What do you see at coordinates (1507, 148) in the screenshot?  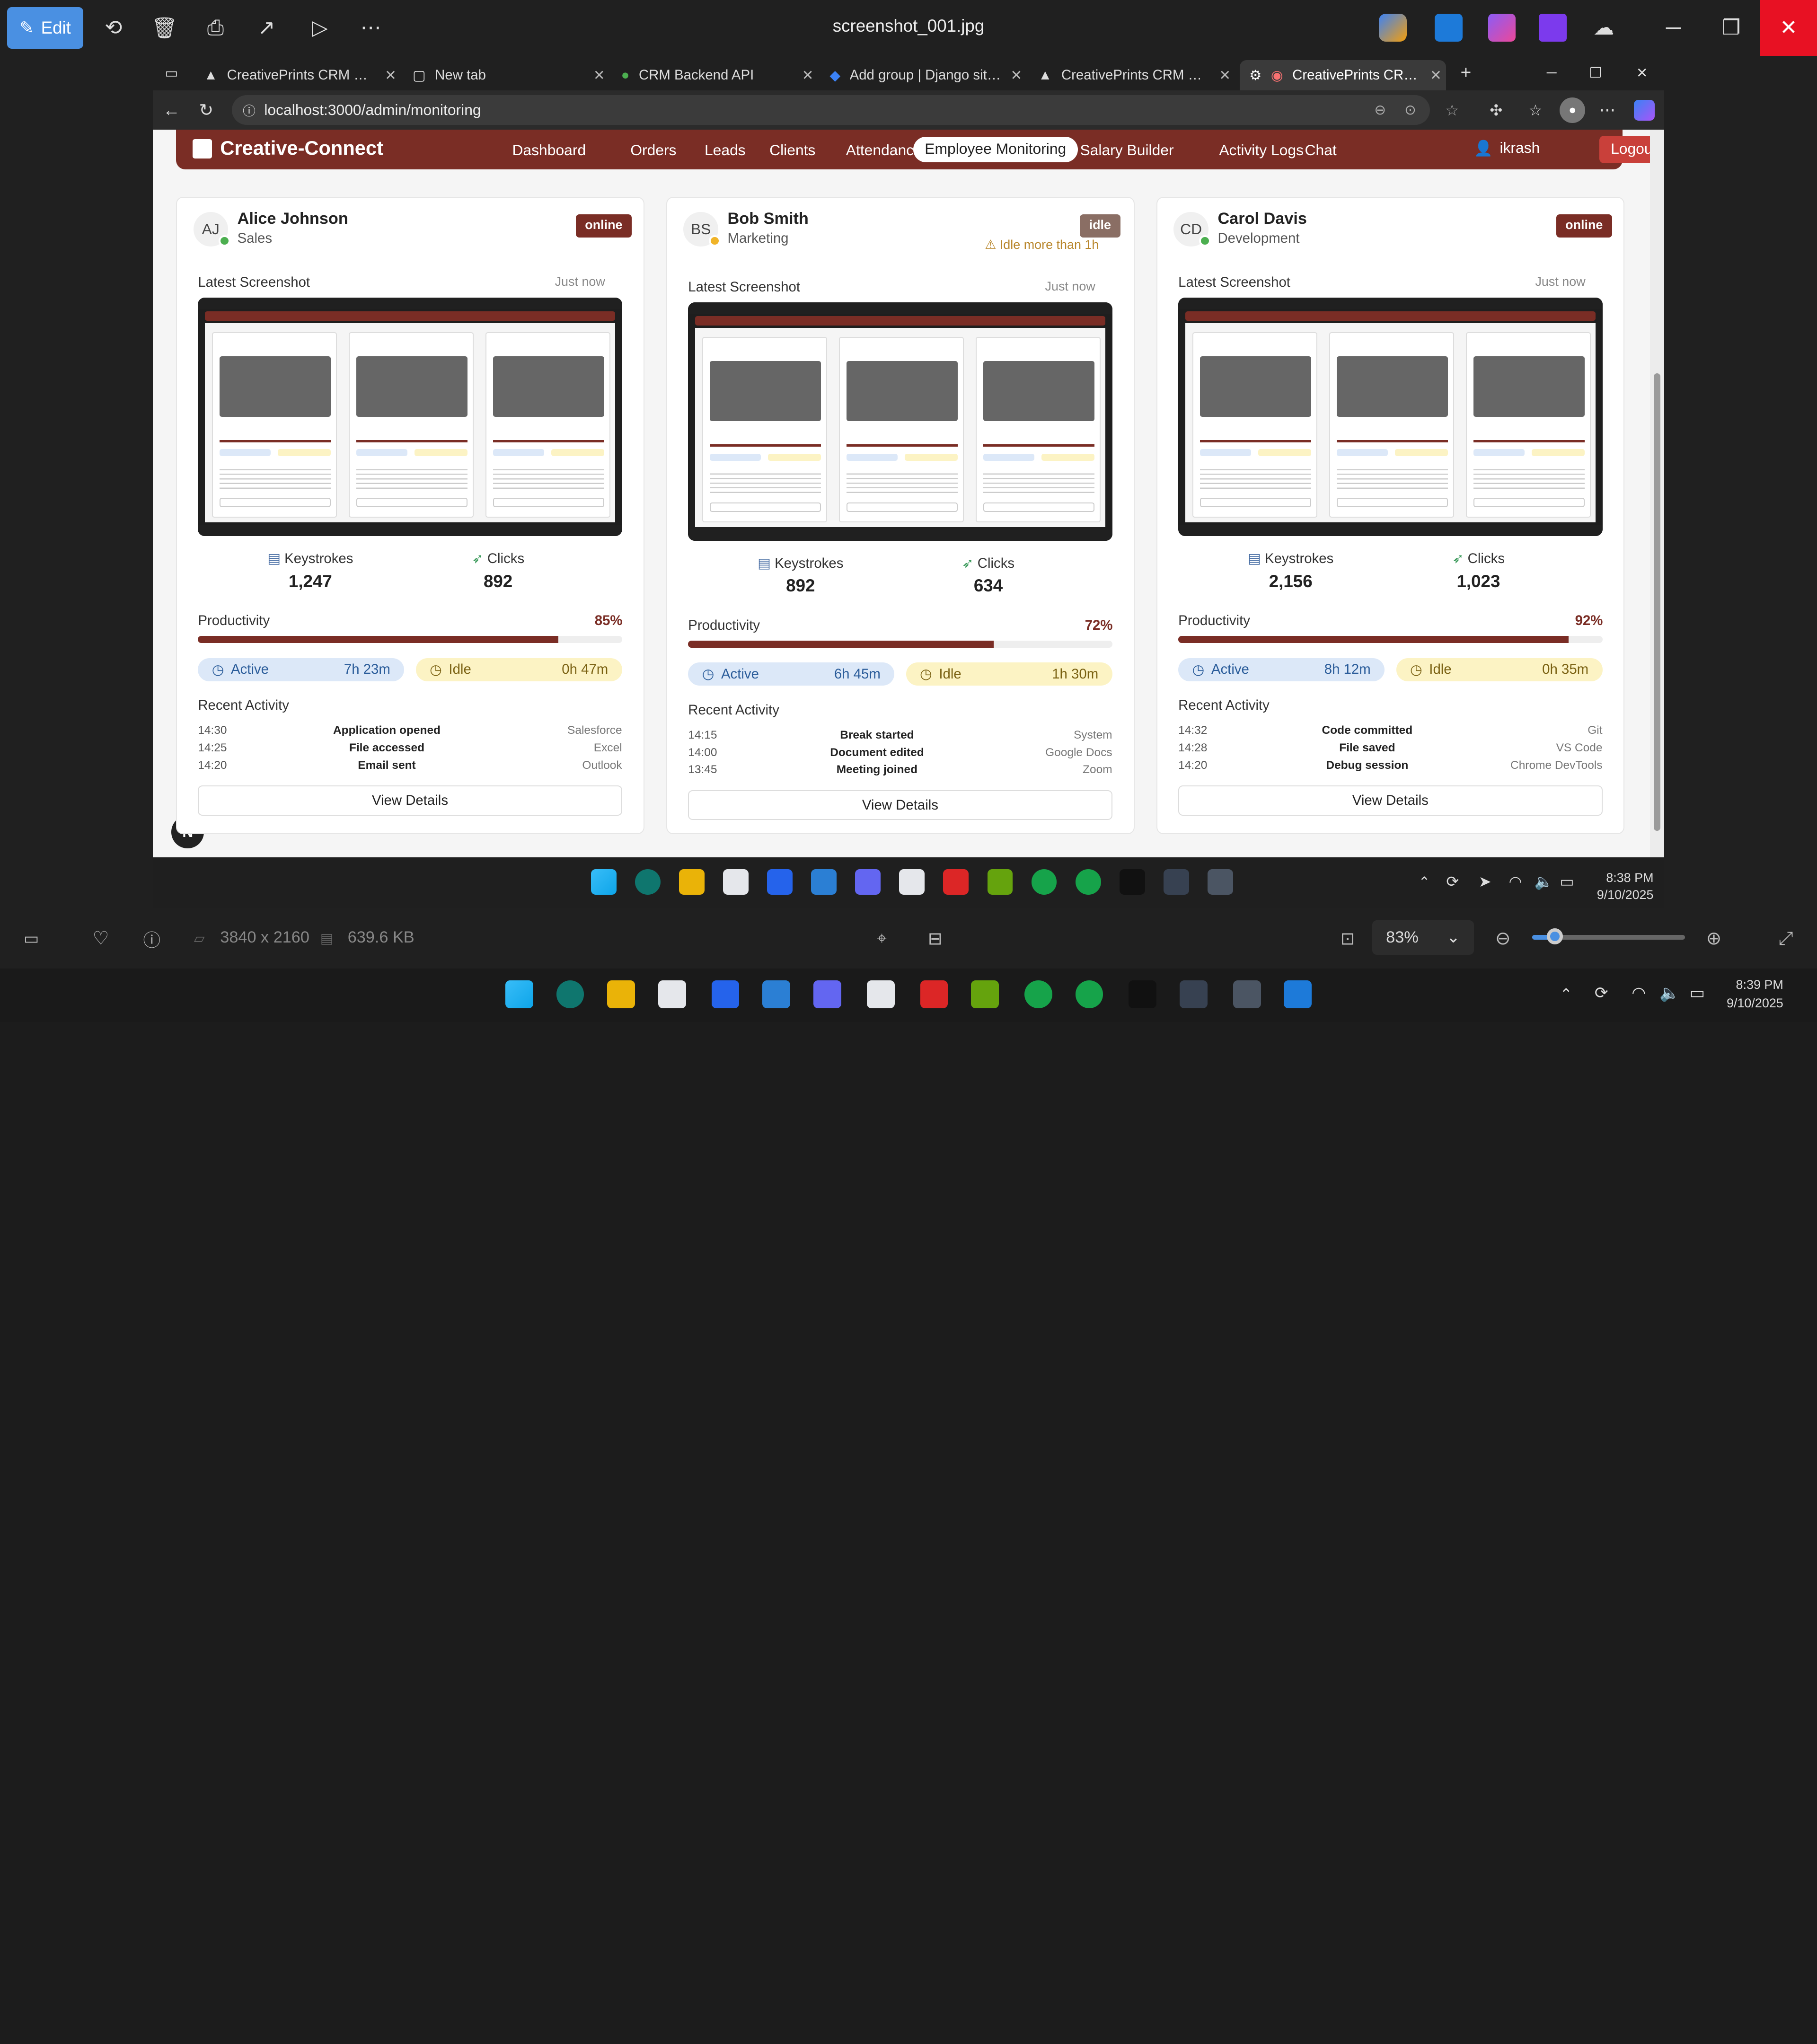 I see `user-menu: 👤 ikrash` at bounding box center [1507, 148].